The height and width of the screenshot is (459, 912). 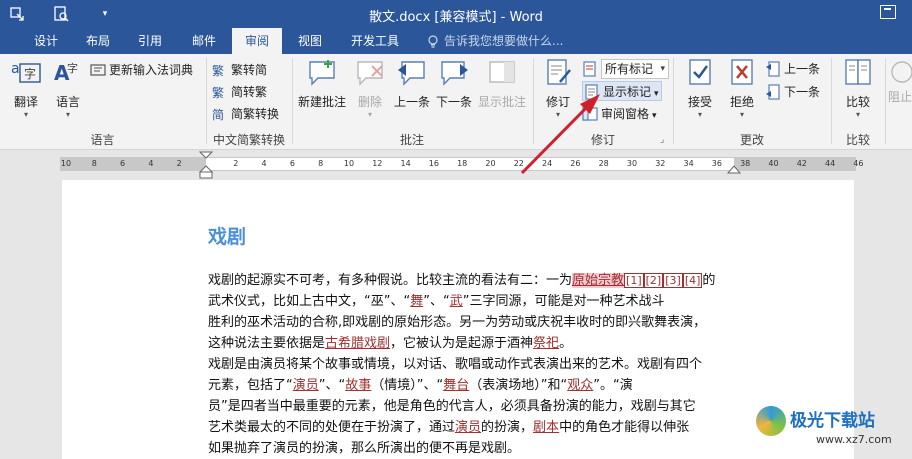 I want to click on simp-to-trad-button: 繁简转繁, so click(x=239, y=92).